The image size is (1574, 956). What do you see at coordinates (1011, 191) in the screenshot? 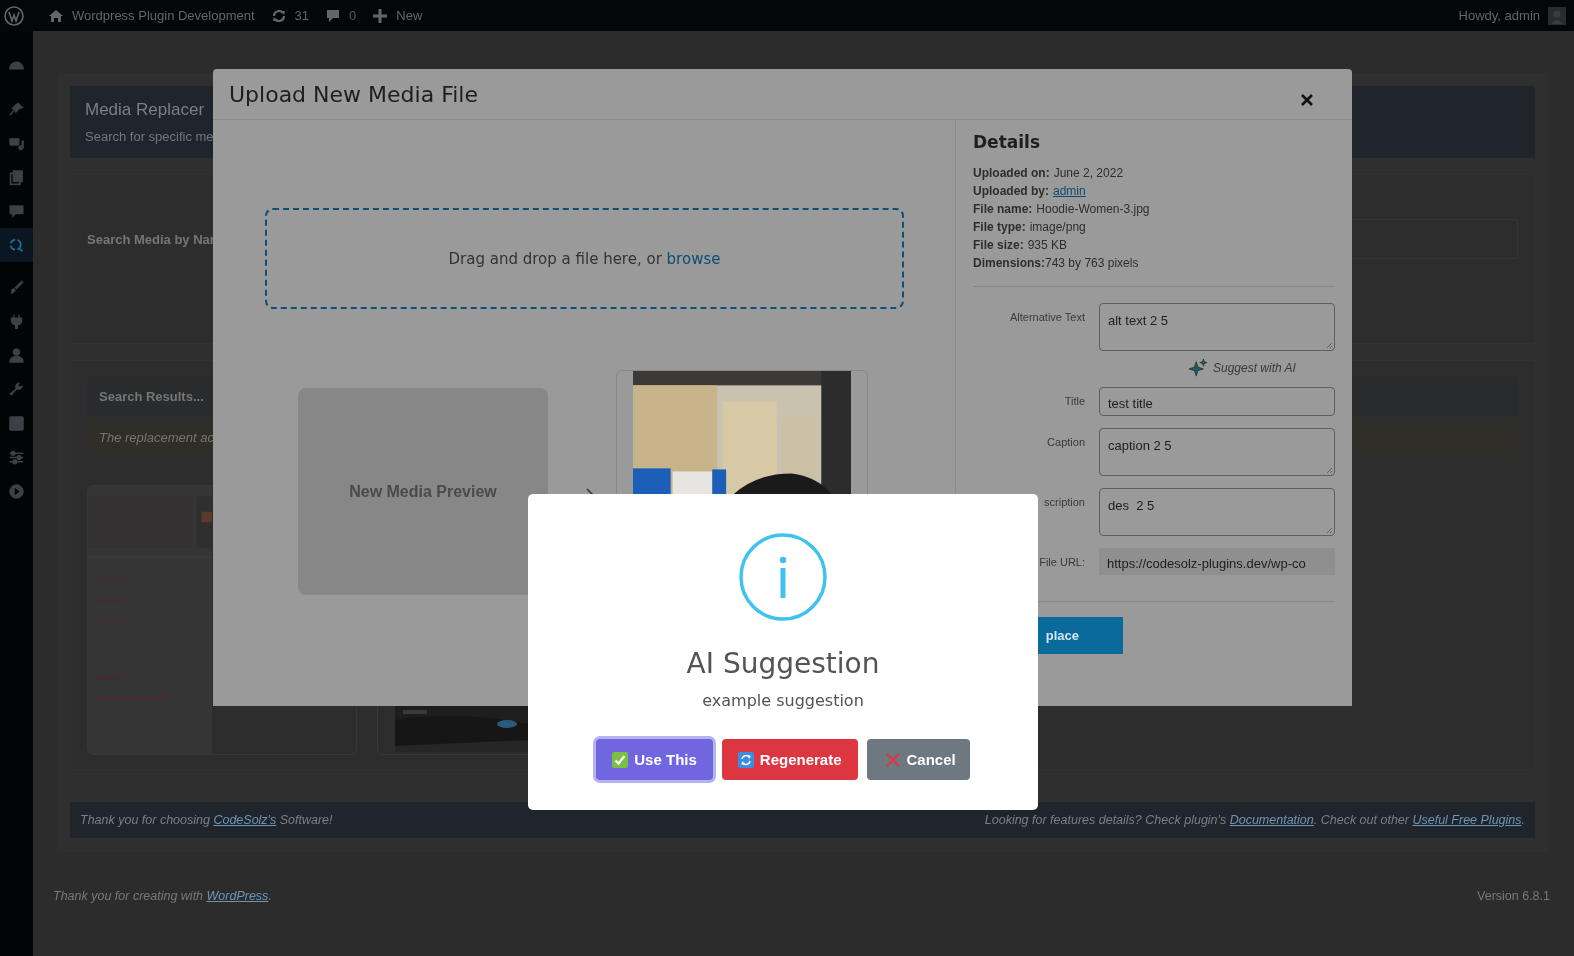
I see `meta-label: Uploaded by:` at bounding box center [1011, 191].